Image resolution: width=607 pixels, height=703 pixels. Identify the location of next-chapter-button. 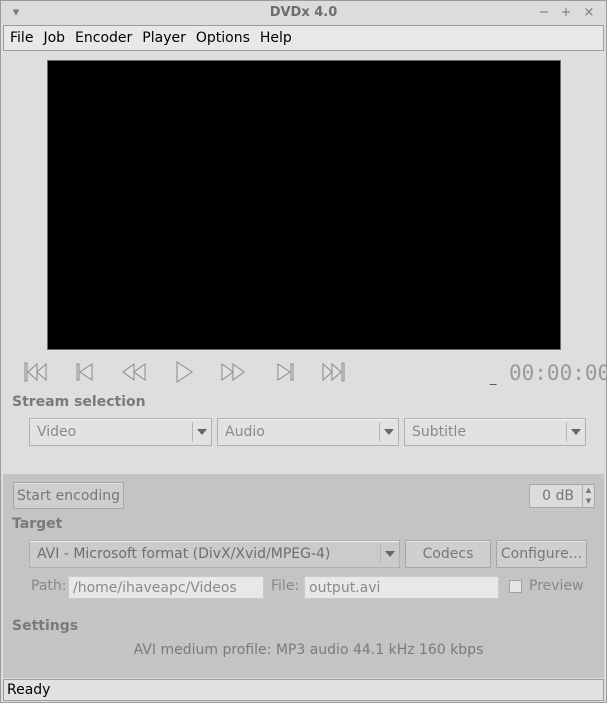
(285, 372).